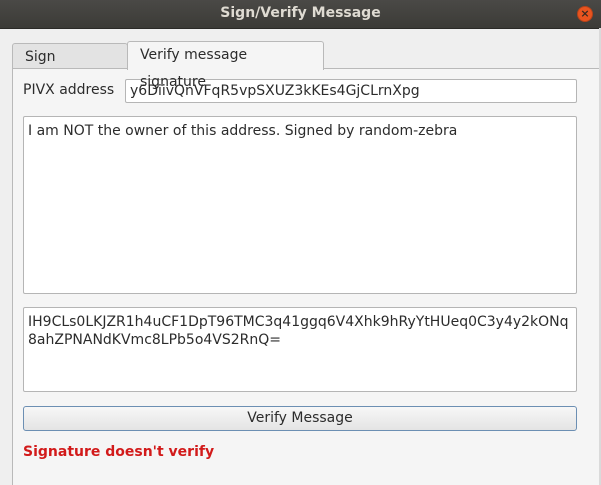  I want to click on tab-sign-message: Sign message, so click(70, 67).